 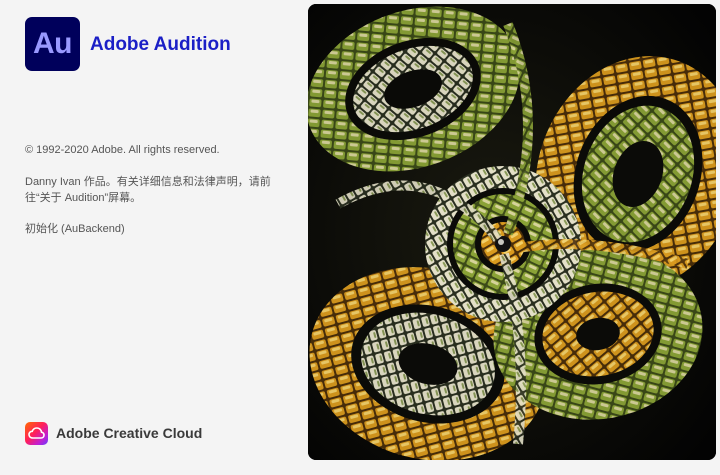 What do you see at coordinates (122, 150) in the screenshot?
I see `copyright-text: © 1992-2020 Adobe. All rights reserved.` at bounding box center [122, 150].